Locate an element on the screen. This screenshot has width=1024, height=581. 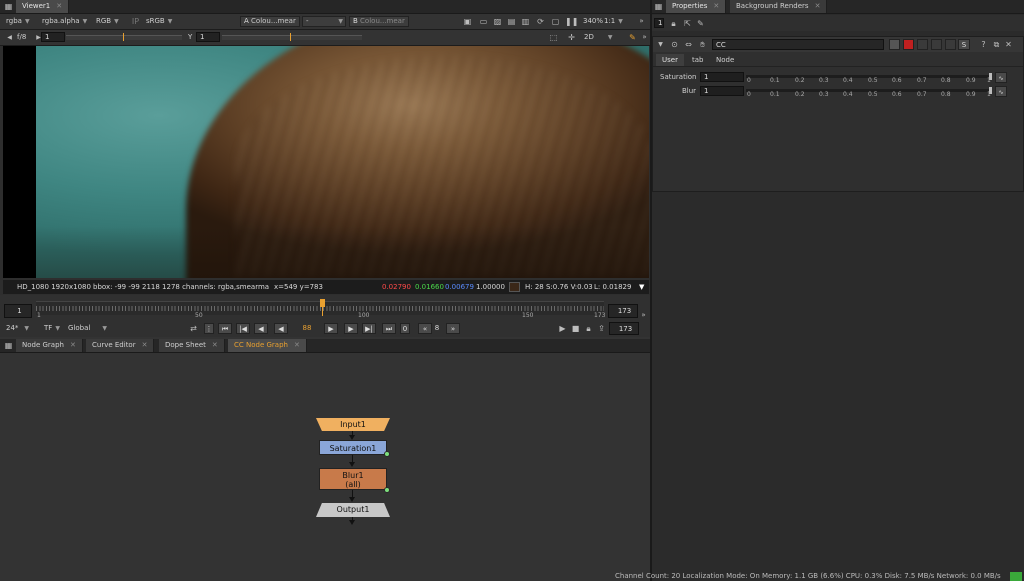
refresh-icon: ⟳ is located at coordinates (540, 21).